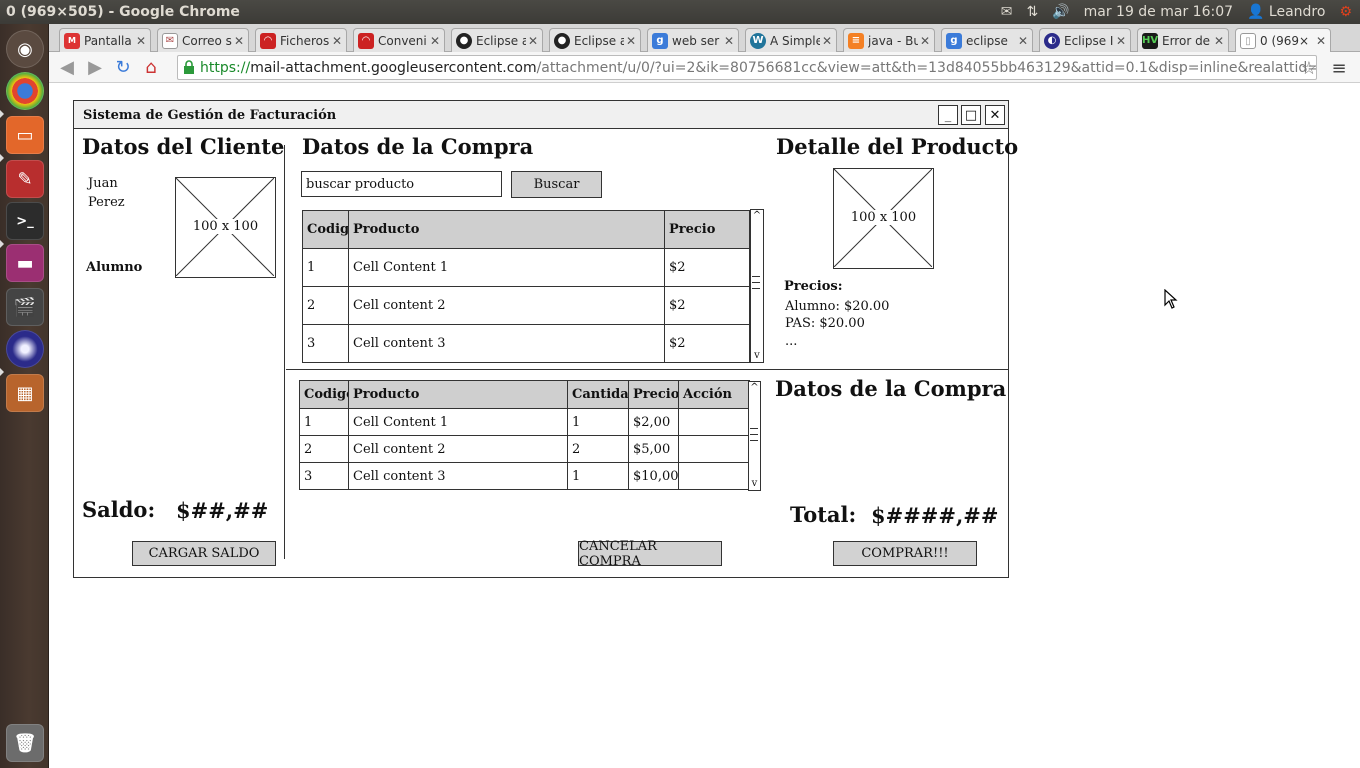  I want to click on network-icon: ⇅, so click(1032, 12).